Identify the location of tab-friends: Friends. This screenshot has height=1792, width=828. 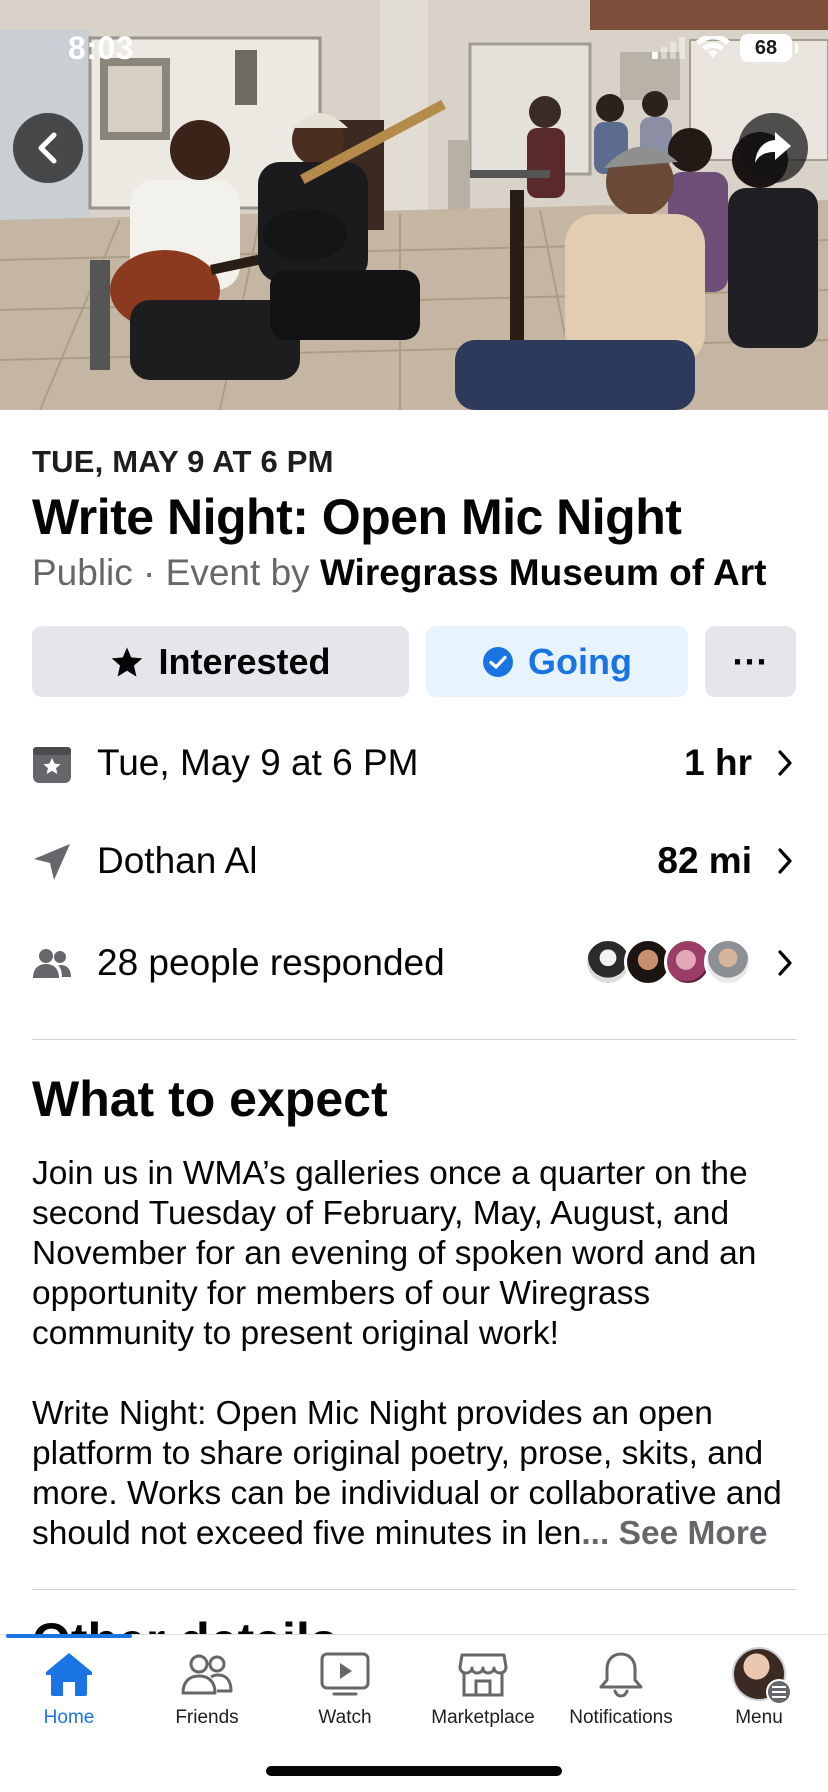
(207, 1695).